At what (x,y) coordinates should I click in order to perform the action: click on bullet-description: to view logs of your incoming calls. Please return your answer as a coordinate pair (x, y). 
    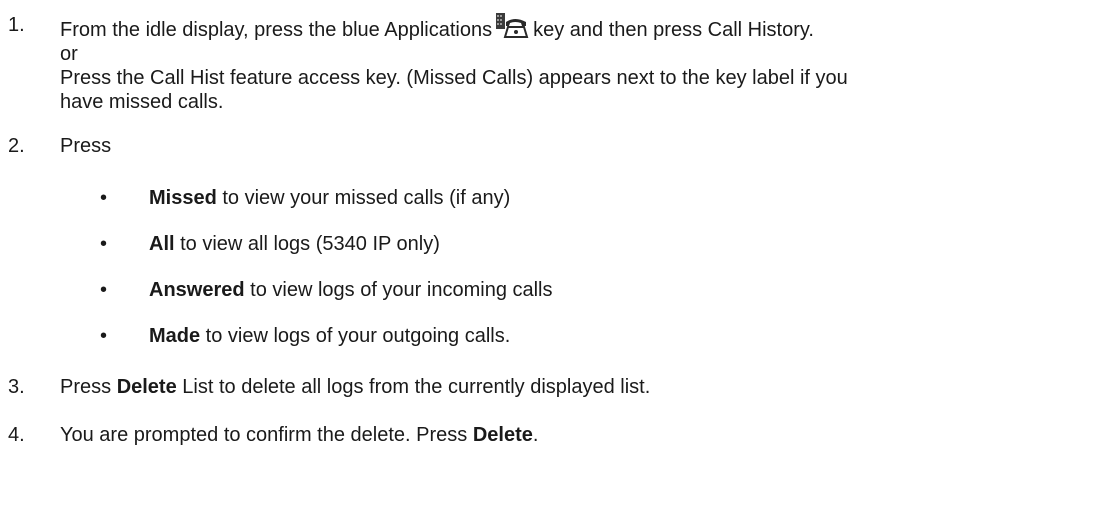
    Looking at the image, I should click on (398, 290).